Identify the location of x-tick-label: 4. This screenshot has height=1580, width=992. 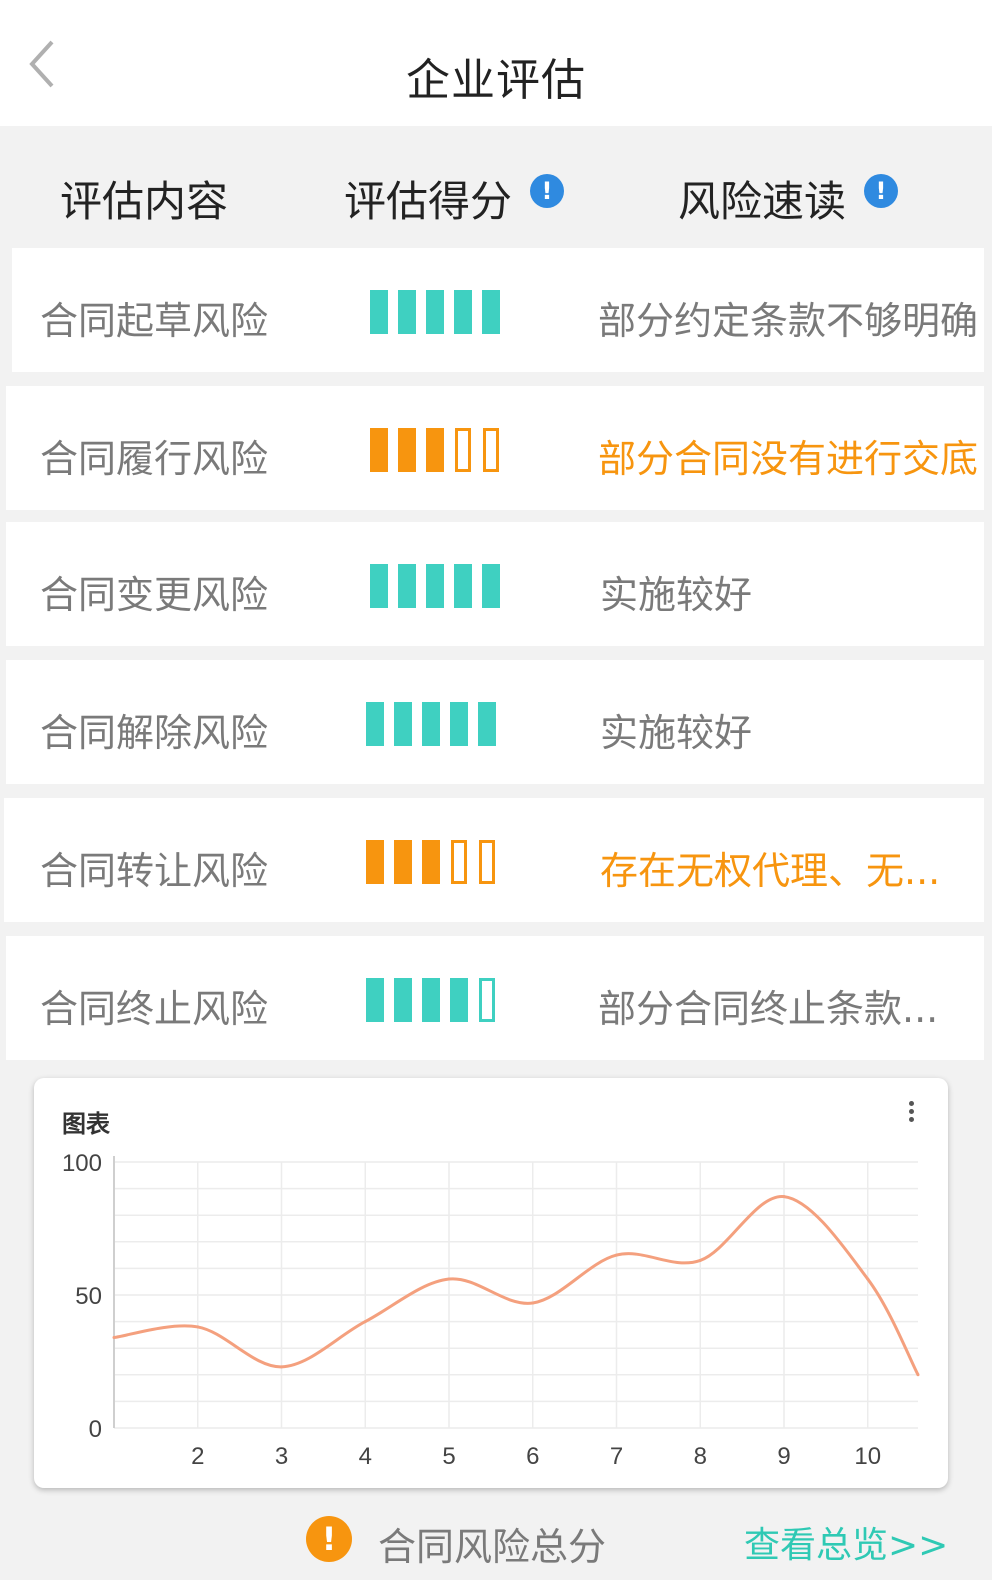
(365, 1456).